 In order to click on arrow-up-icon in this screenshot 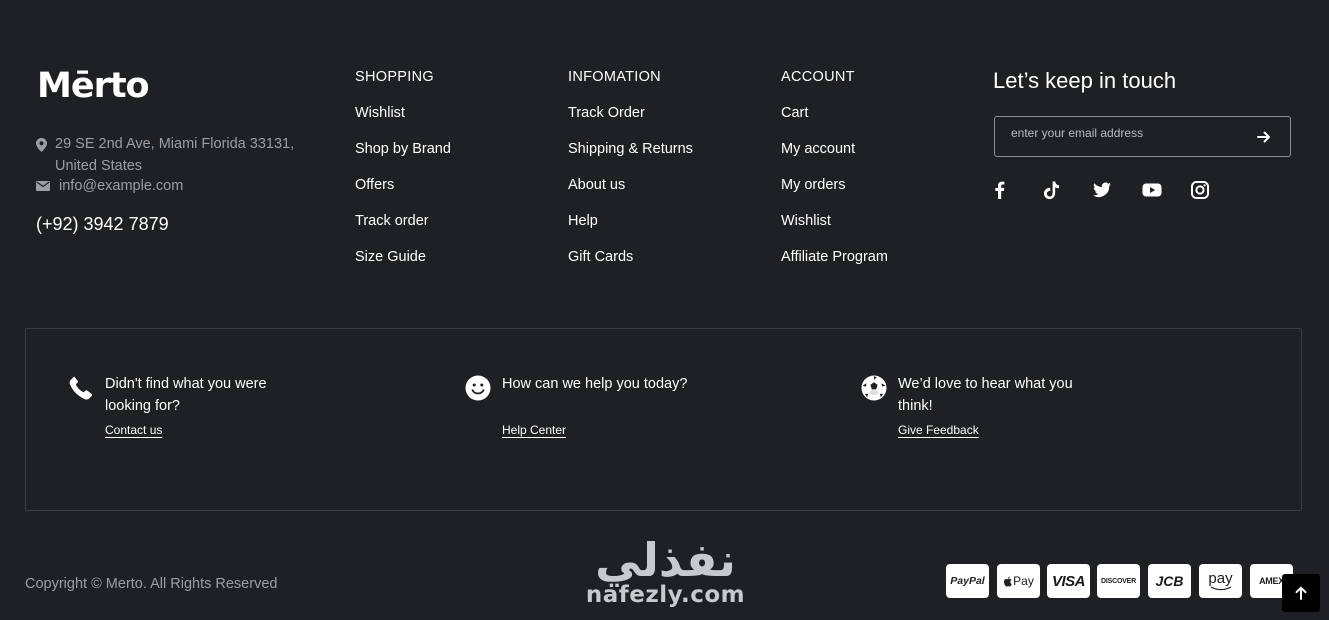, I will do `click(1301, 593)`.